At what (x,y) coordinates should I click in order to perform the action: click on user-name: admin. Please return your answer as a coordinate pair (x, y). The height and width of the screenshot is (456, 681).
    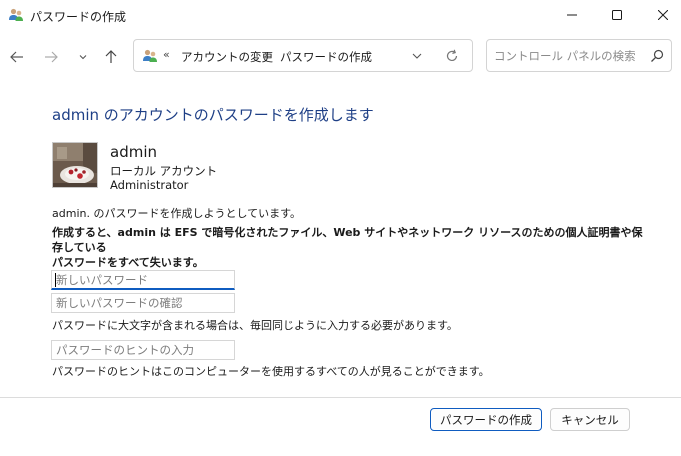
    Looking at the image, I should click on (133, 152).